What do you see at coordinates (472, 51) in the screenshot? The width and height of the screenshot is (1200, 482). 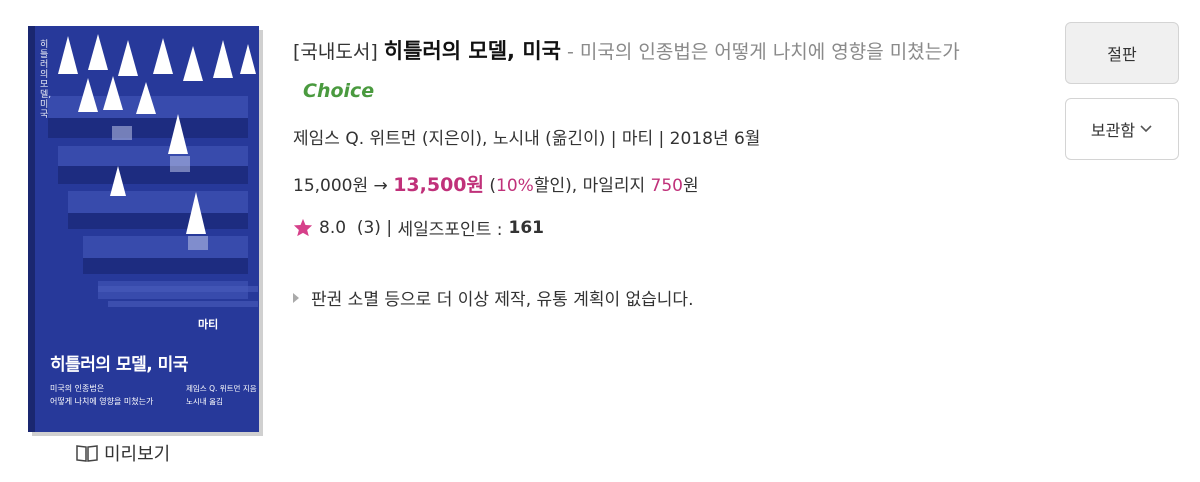 I see `book-title-link: 히틀러의 모델, 미국` at bounding box center [472, 51].